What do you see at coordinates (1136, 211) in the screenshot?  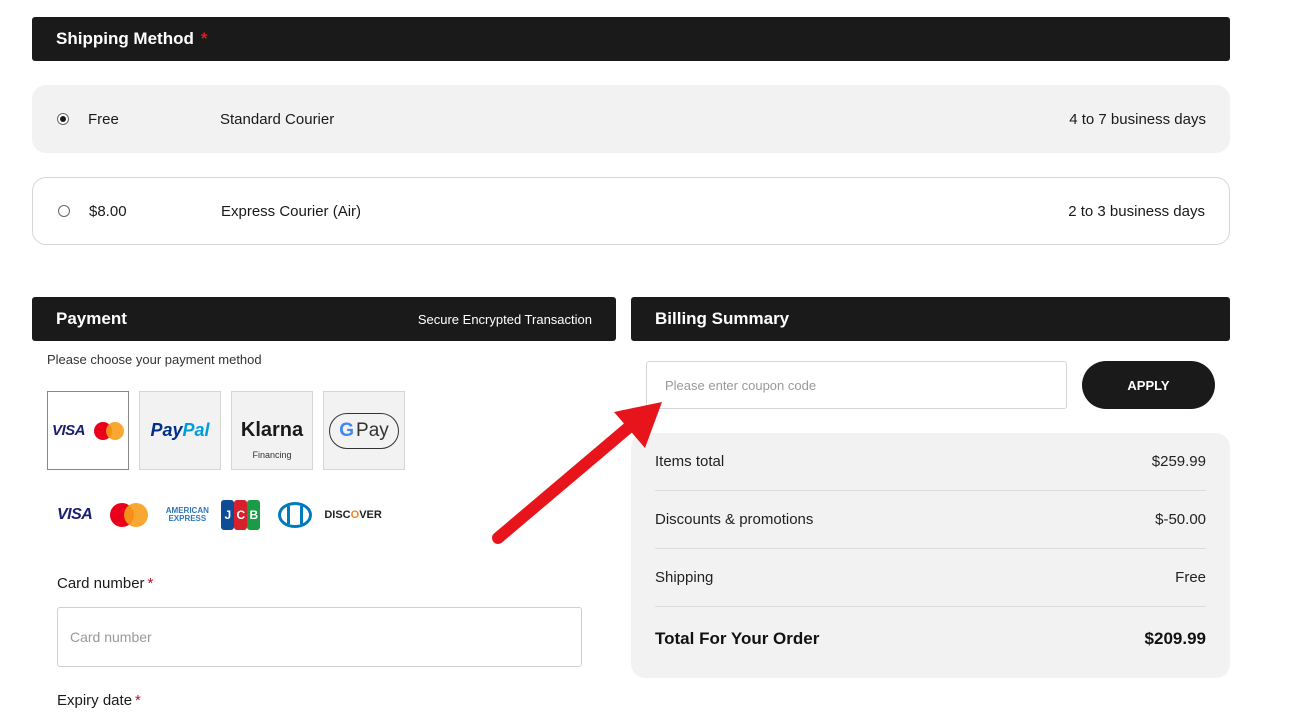 I see `shipping-days: 2 to 3 business days` at bounding box center [1136, 211].